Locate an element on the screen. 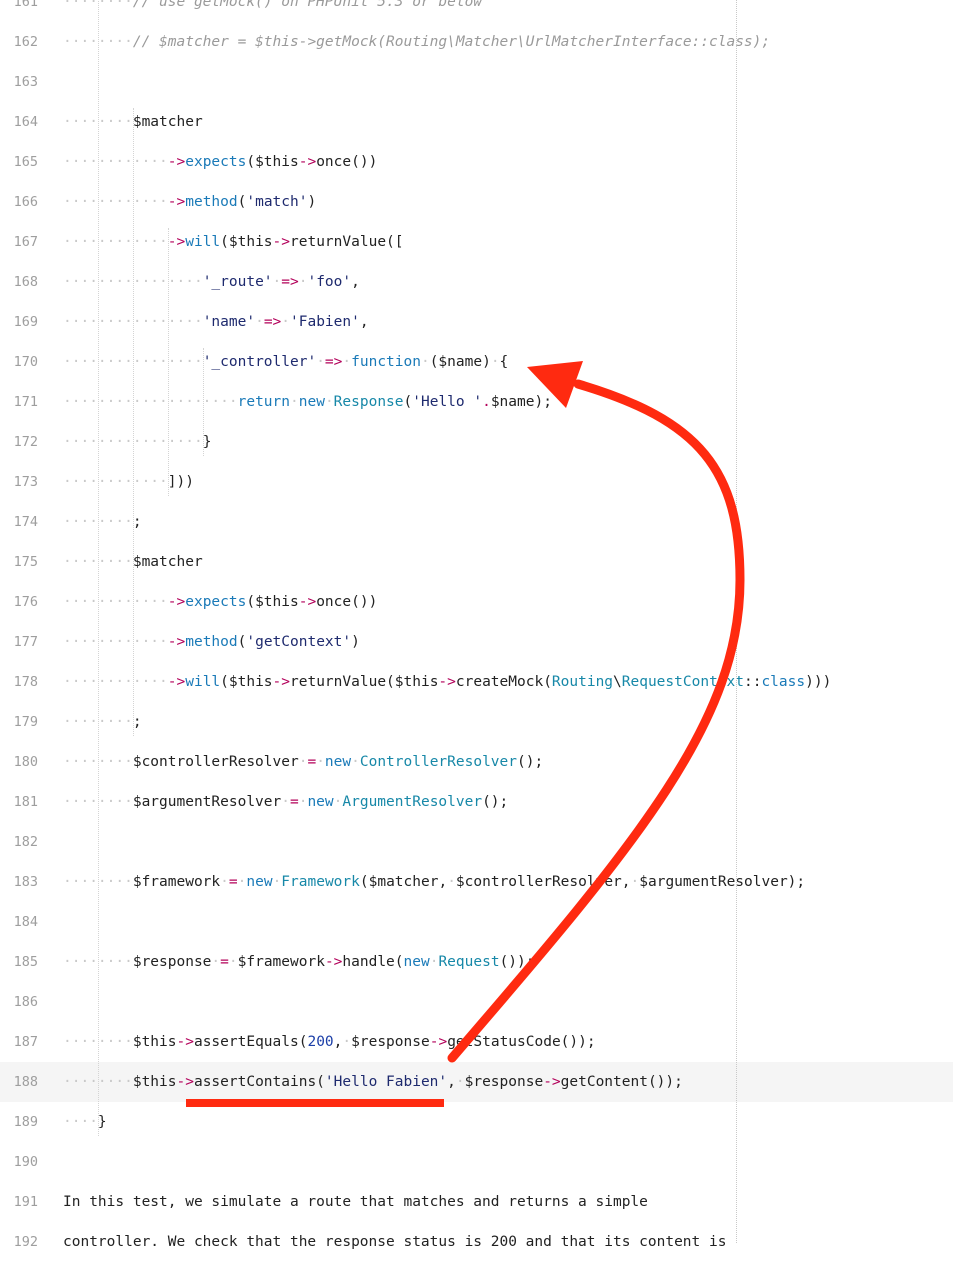 The width and height of the screenshot is (953, 1262). code-token: 'name' is located at coordinates (229, 322).